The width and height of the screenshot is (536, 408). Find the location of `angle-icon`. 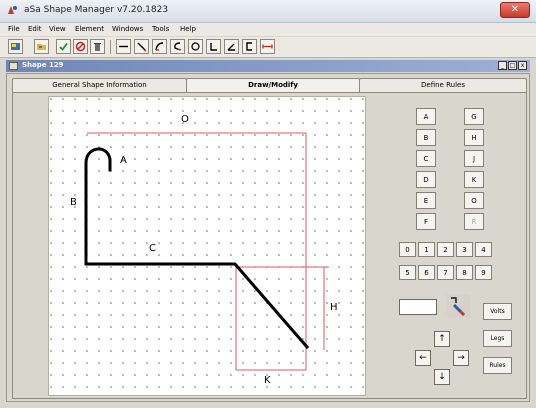

angle-icon is located at coordinates (231, 47).